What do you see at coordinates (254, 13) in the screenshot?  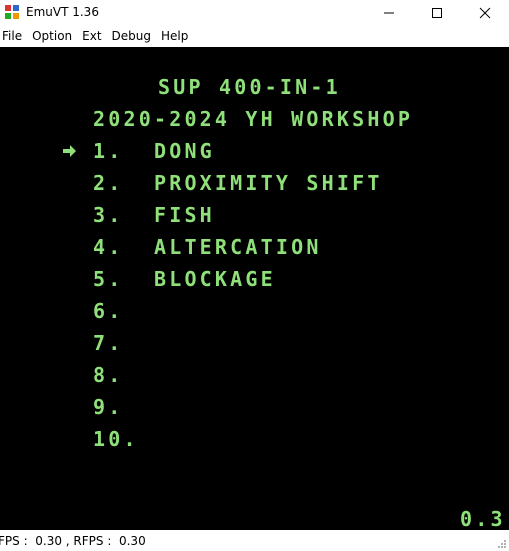 I see `title-bar: EmuVT 1.36` at bounding box center [254, 13].